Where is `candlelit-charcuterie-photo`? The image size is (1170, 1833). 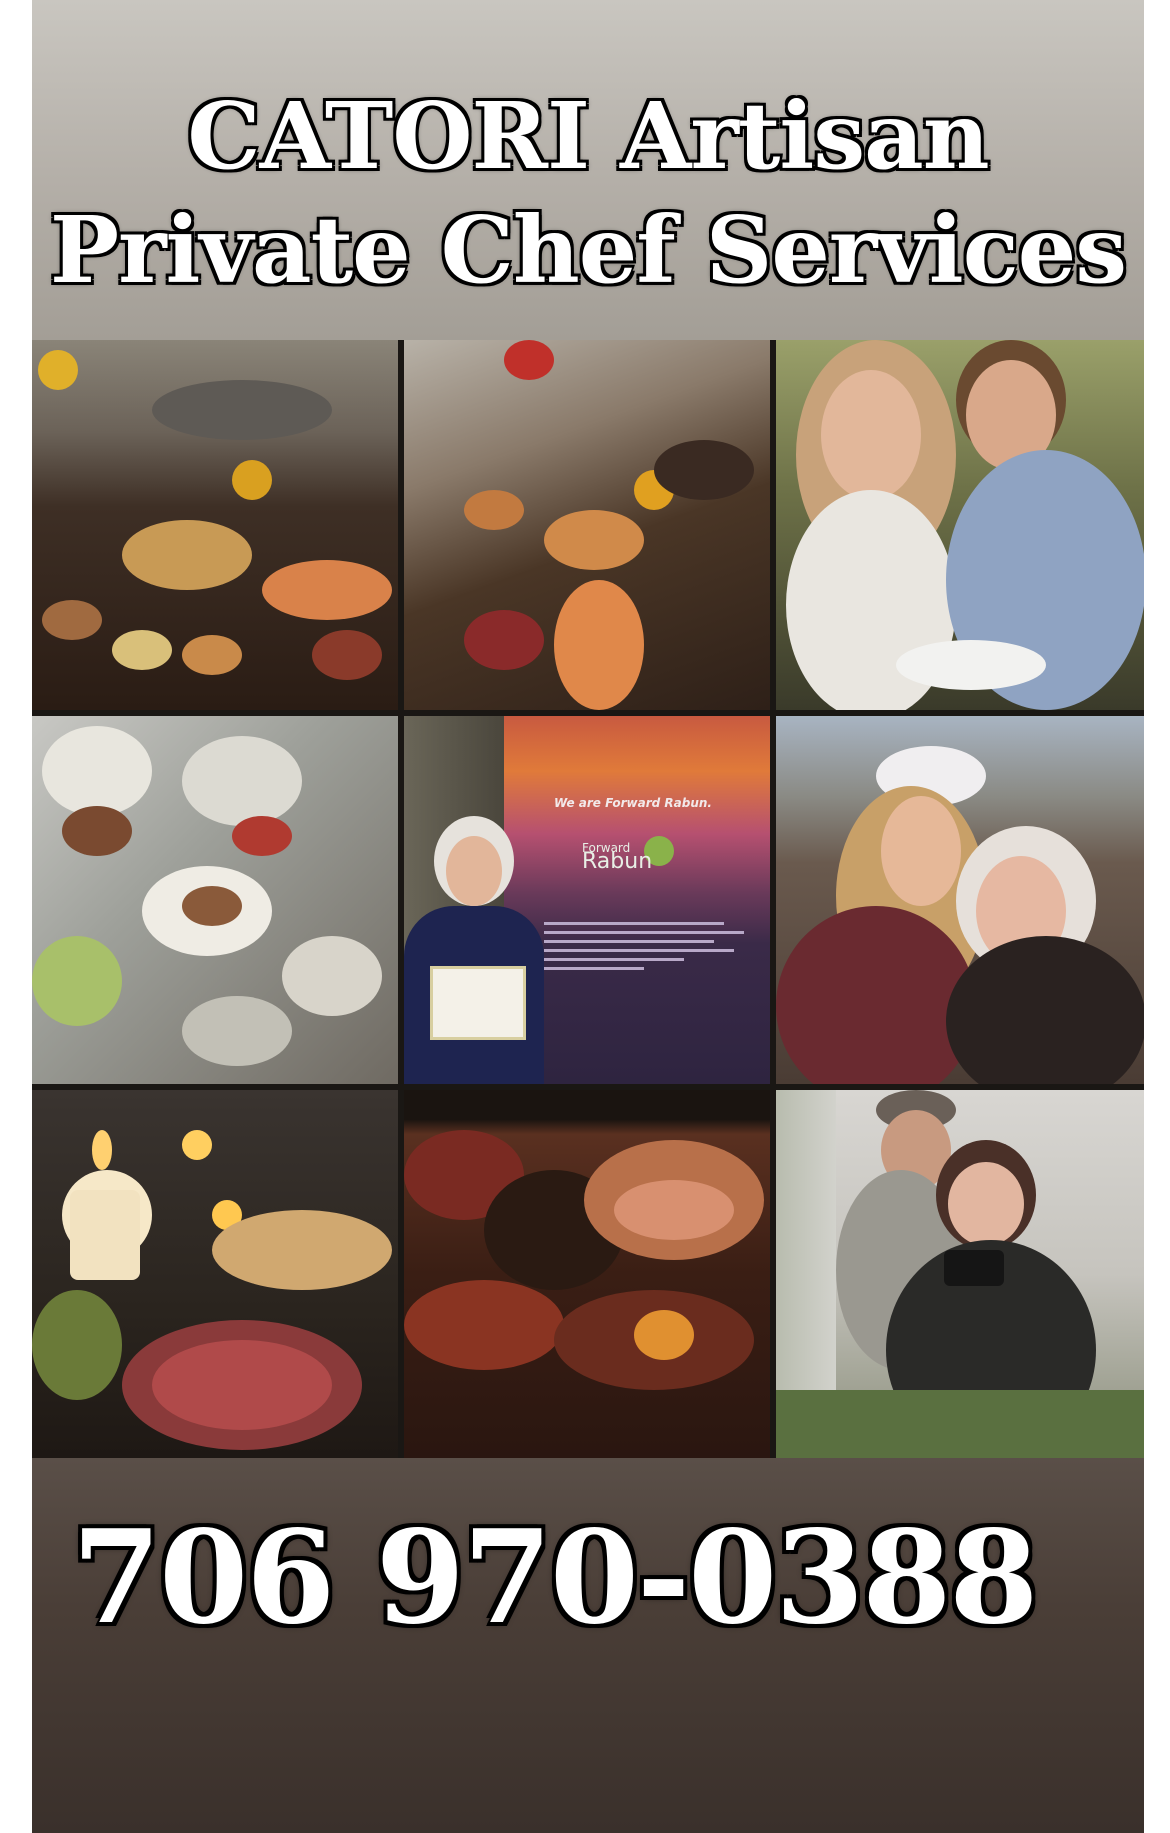
candlelit-charcuterie-photo is located at coordinates (215, 1274).